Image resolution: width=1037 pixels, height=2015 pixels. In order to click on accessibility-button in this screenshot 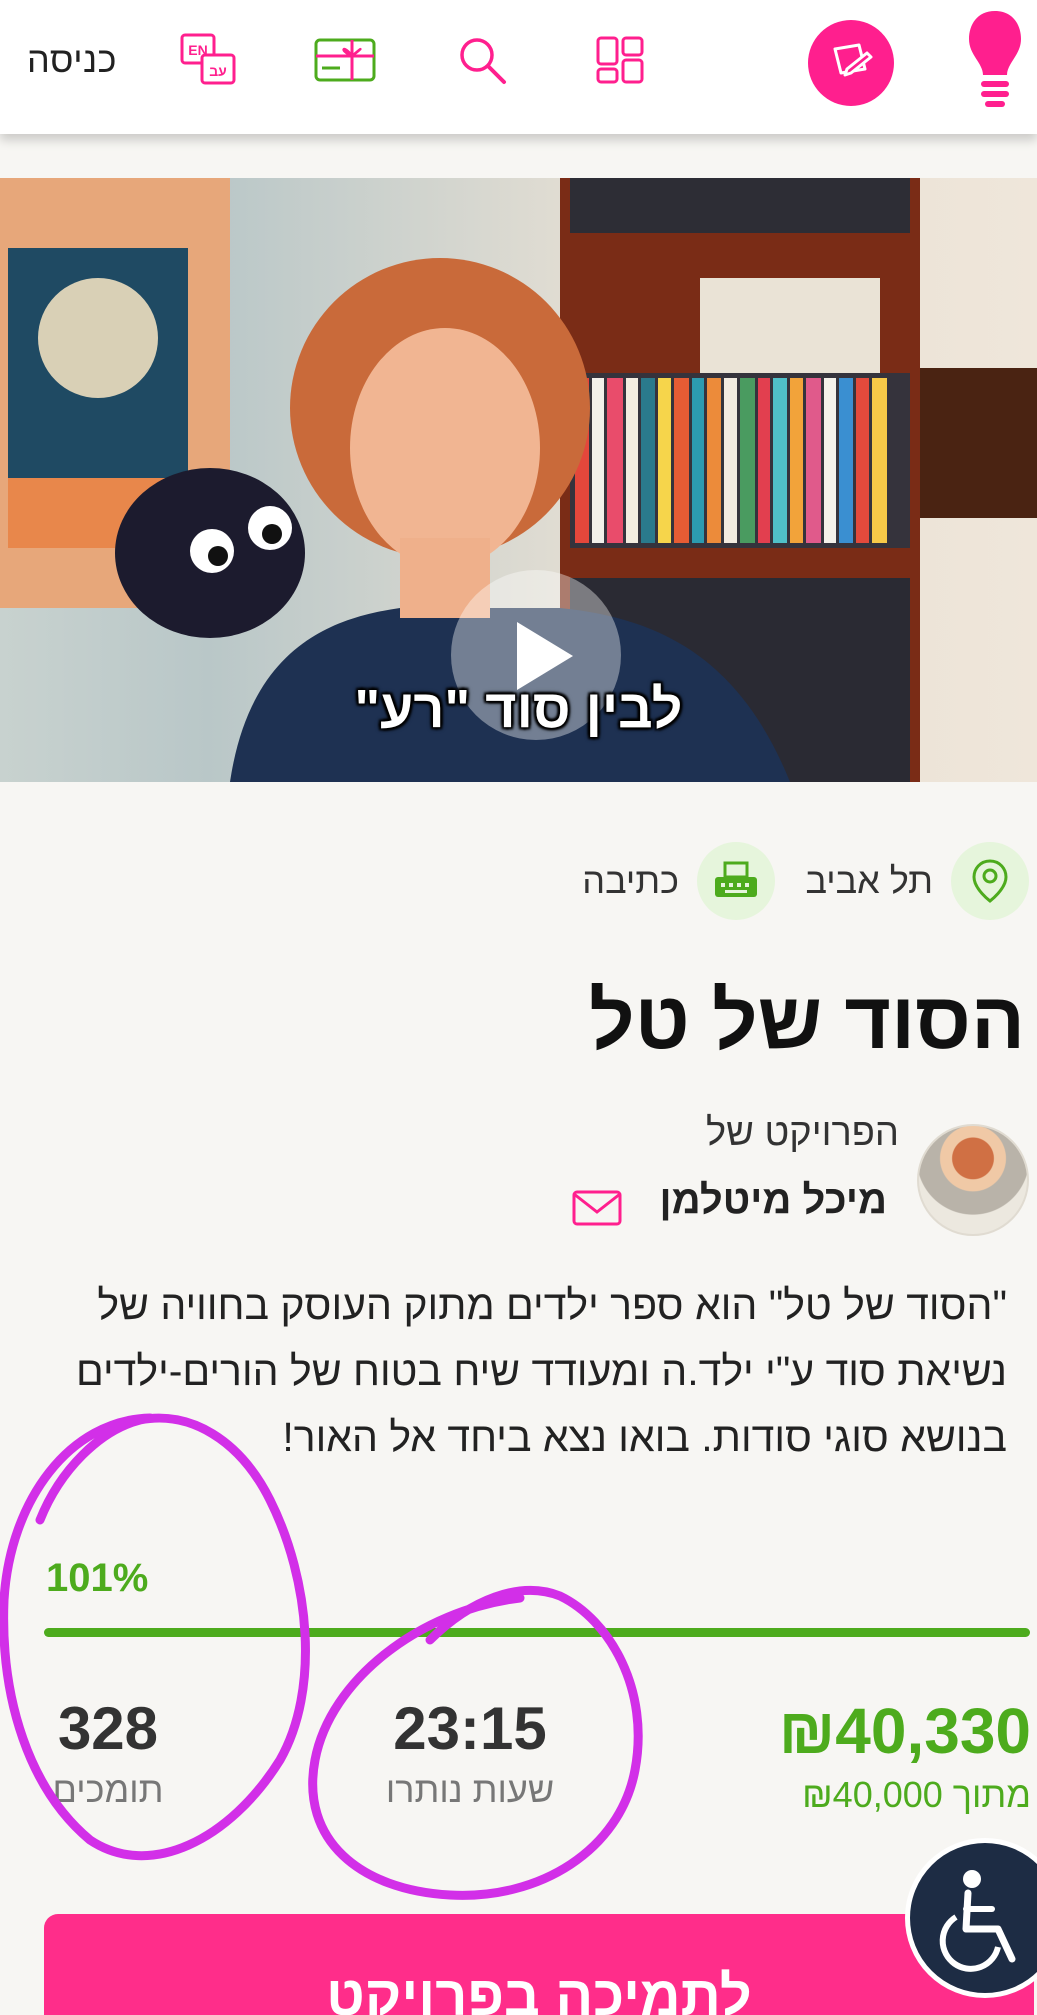, I will do `click(971, 1918)`.